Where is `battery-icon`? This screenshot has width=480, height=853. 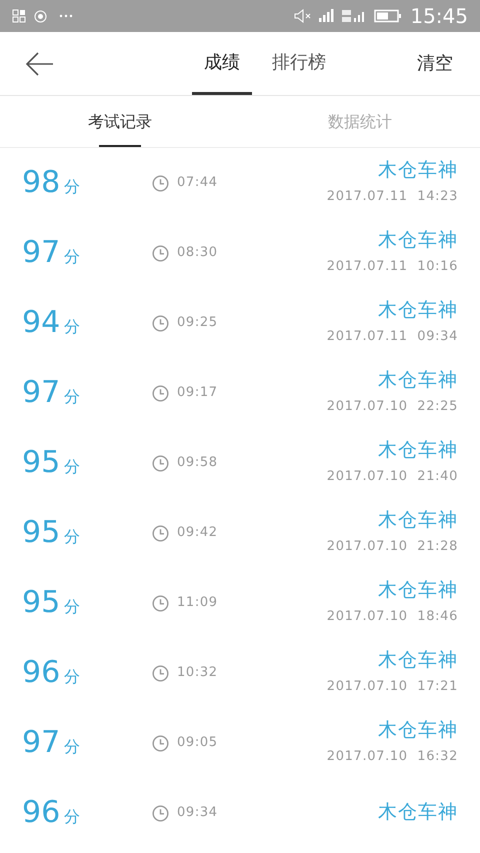 battery-icon is located at coordinates (388, 16).